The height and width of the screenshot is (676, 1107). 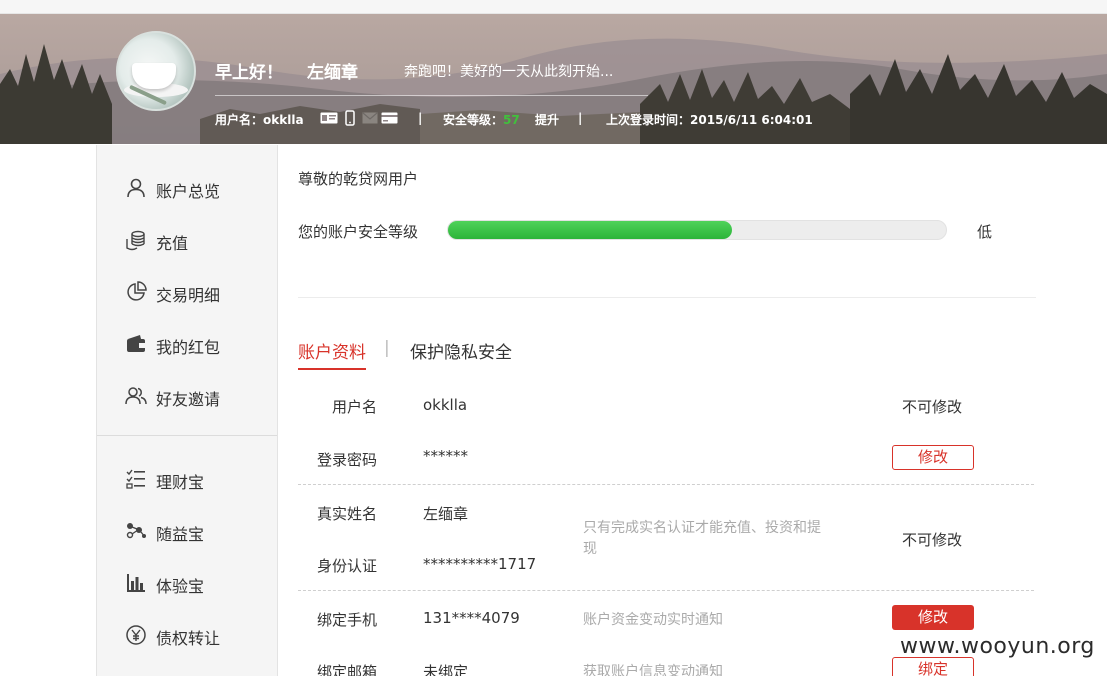 What do you see at coordinates (188, 347) in the screenshot?
I see `sidebar-item-label: 我的红包` at bounding box center [188, 347].